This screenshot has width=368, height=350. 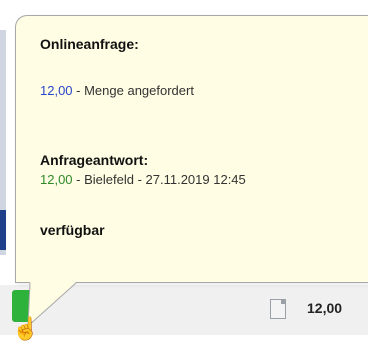 I want to click on availability-status-text: verfügbar, so click(x=72, y=230).